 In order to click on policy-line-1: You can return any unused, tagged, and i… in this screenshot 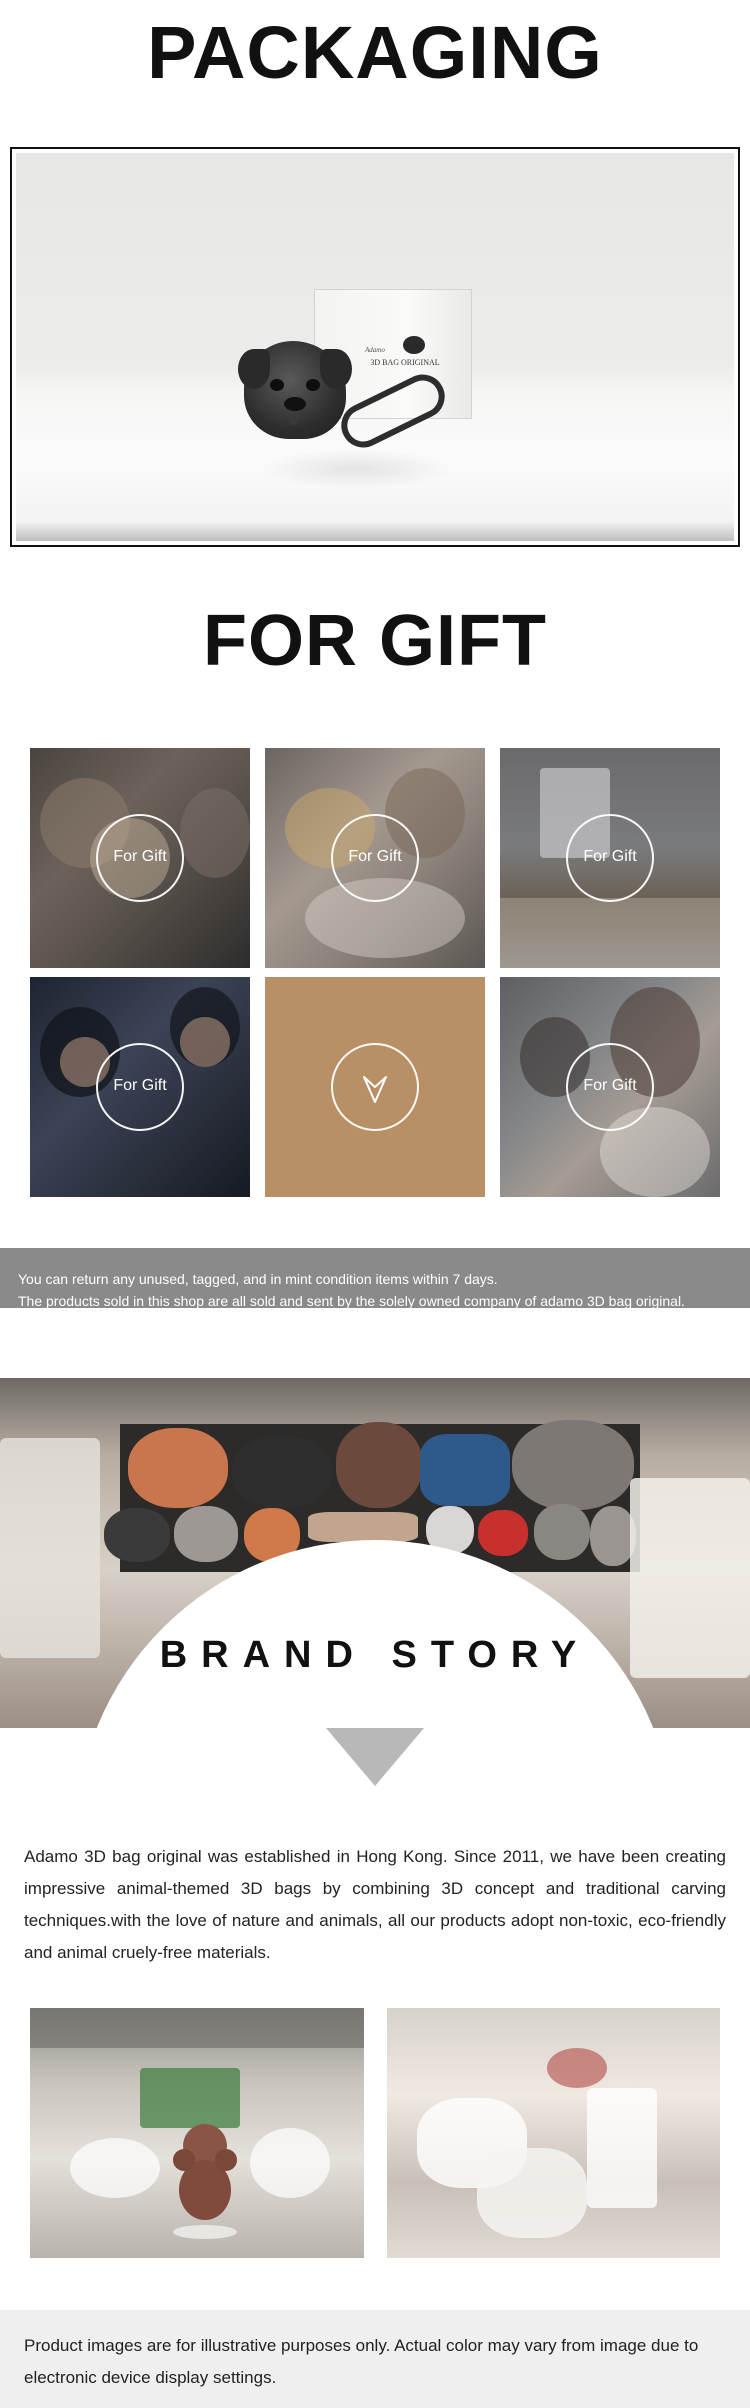, I will do `click(258, 1279)`.